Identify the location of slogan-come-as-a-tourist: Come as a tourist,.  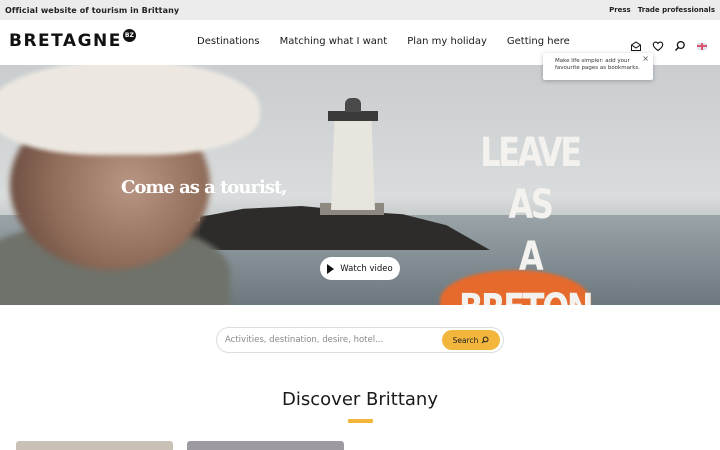
(204, 187).